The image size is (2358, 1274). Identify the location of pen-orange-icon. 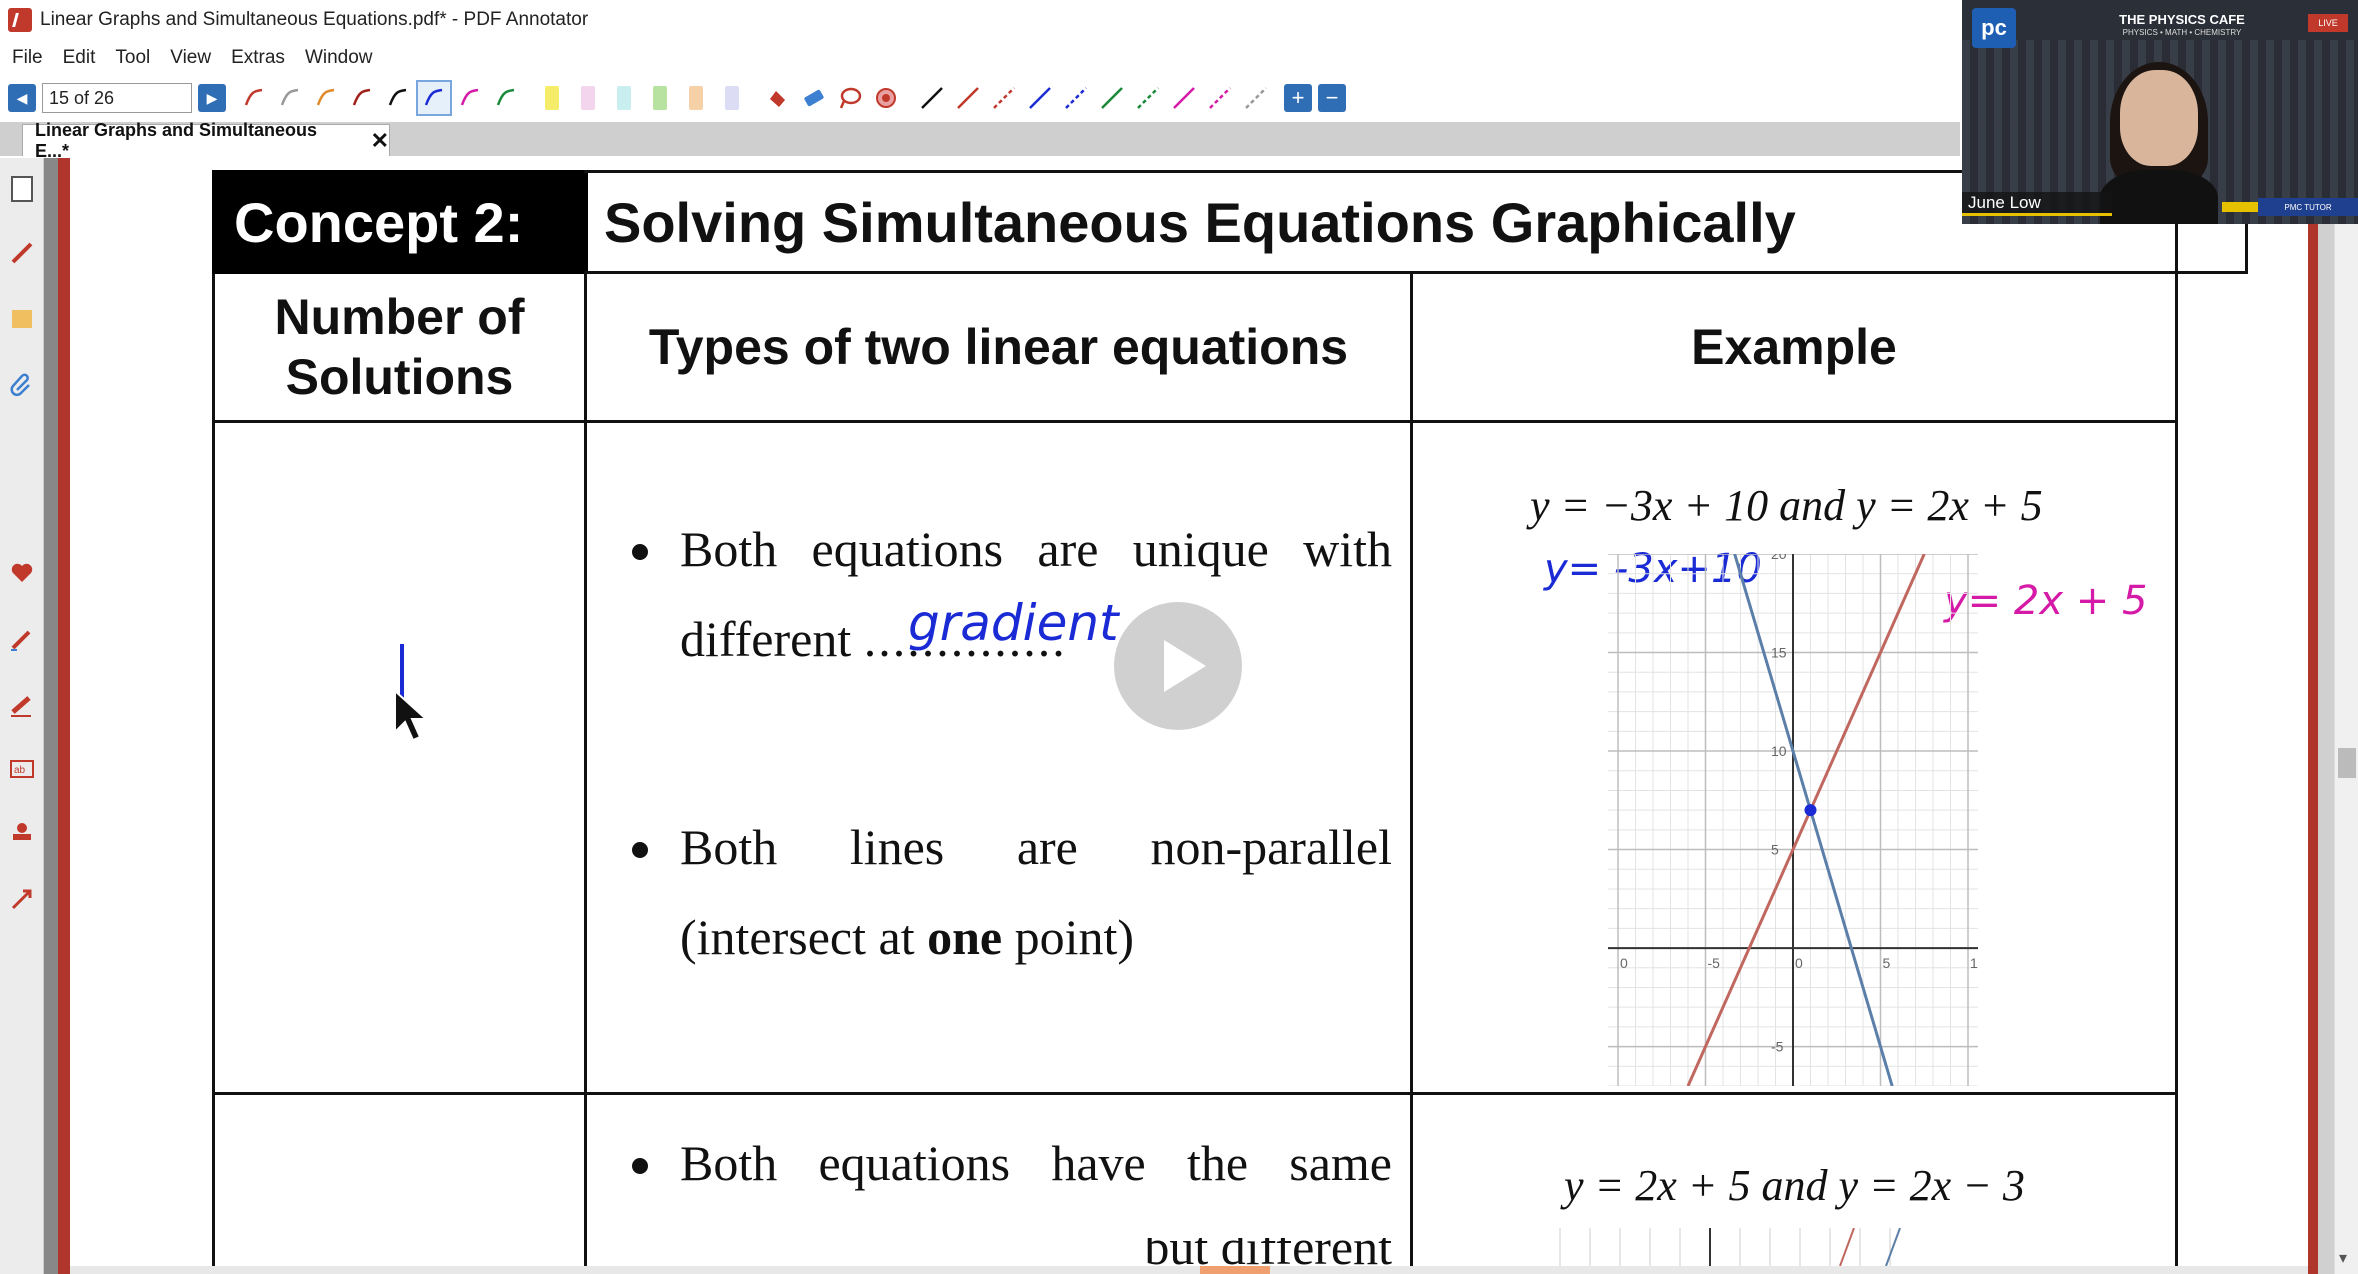
(326, 98).